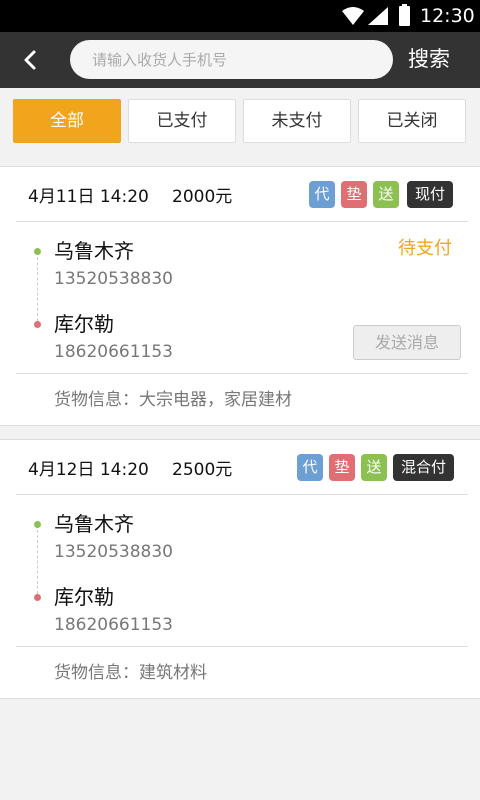  I want to click on filter-tabs: 全部 已支付 未支付 已关闭, so click(240, 127).